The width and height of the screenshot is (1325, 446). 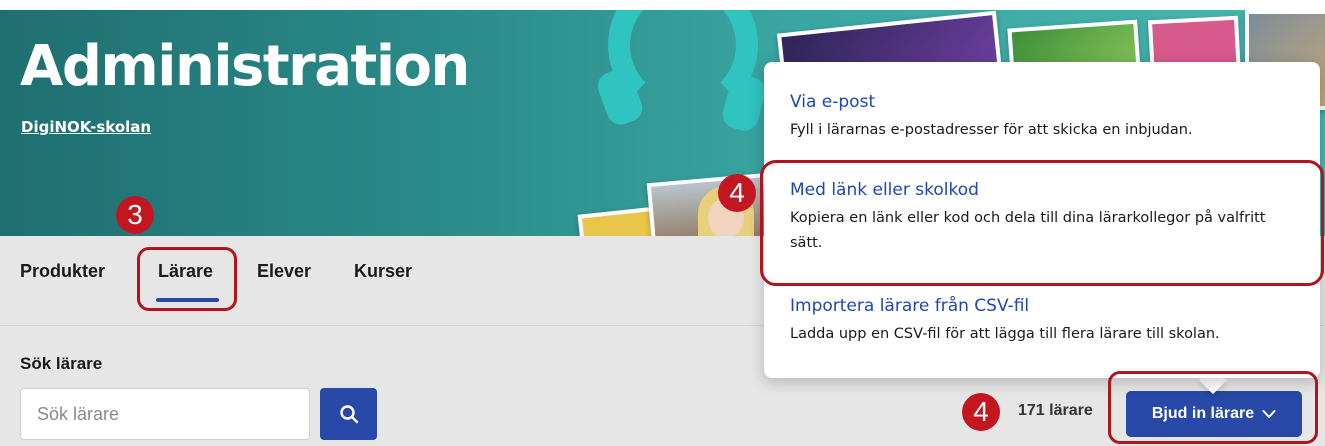 I want to click on tab-produkter: Produkter, so click(x=62, y=271).